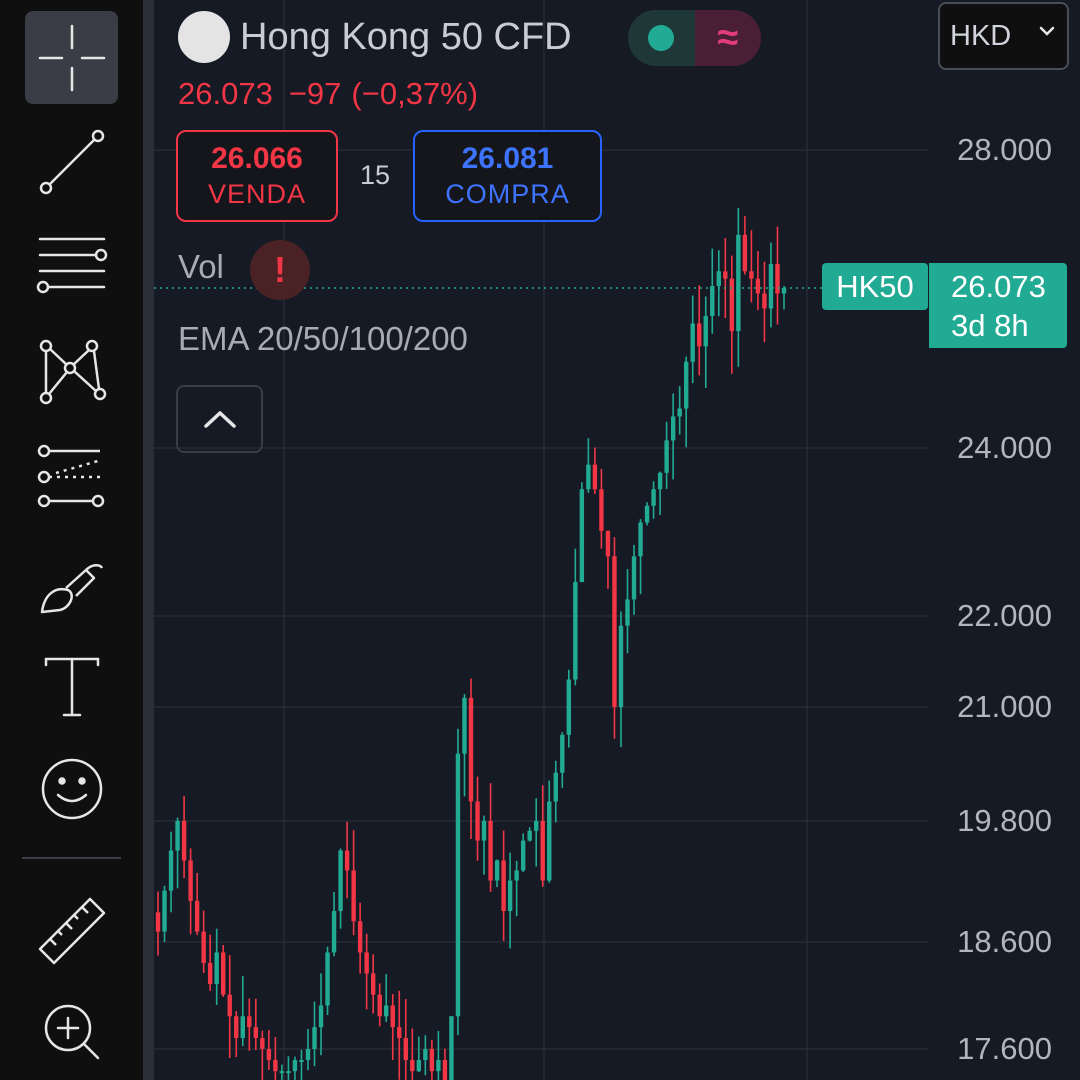  What do you see at coordinates (71, 476) in the screenshot?
I see `forecast-tool` at bounding box center [71, 476].